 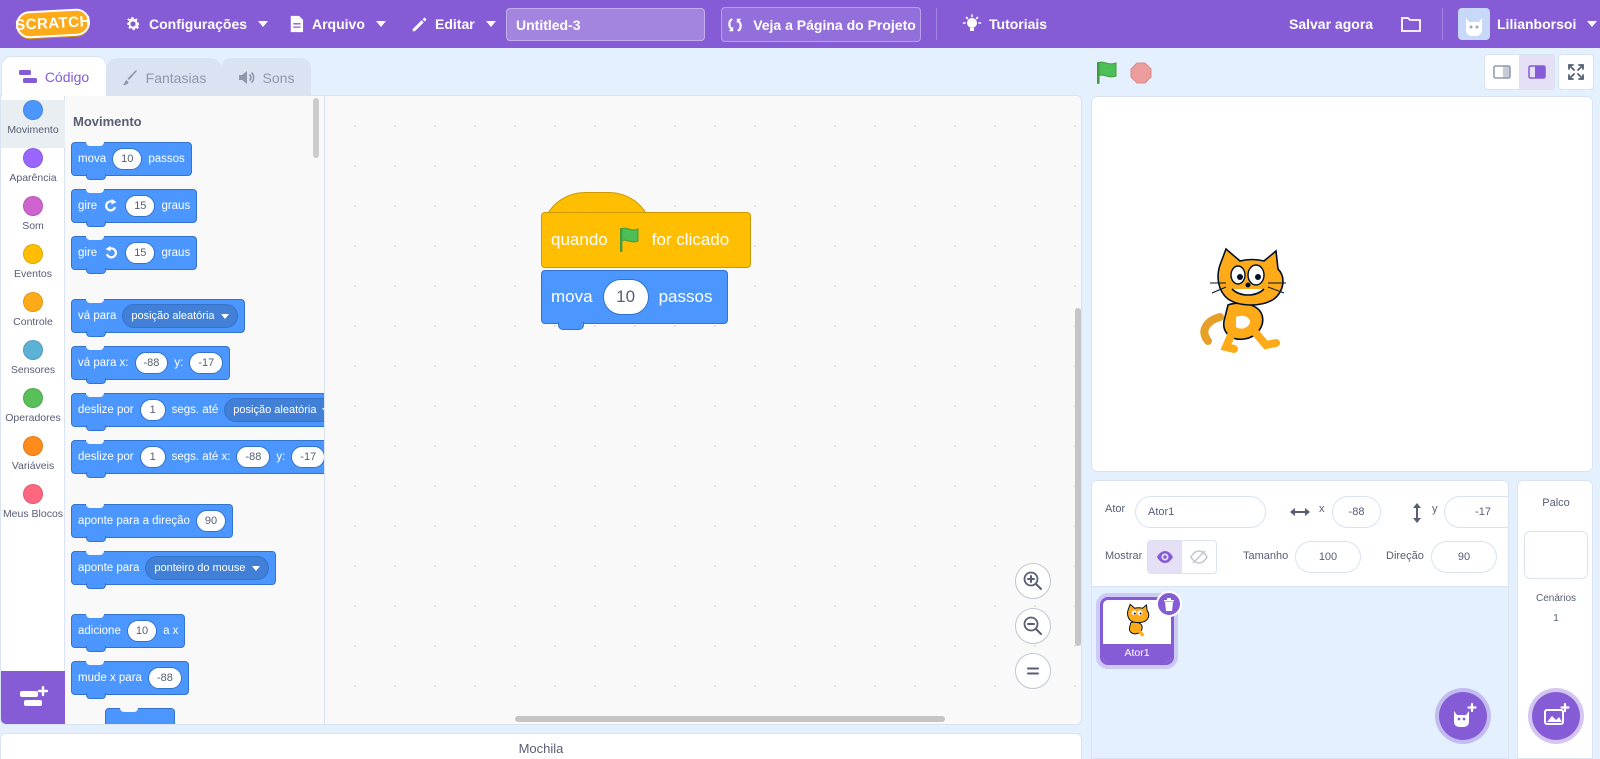 I want to click on rotate-right-icon, so click(x=111, y=205).